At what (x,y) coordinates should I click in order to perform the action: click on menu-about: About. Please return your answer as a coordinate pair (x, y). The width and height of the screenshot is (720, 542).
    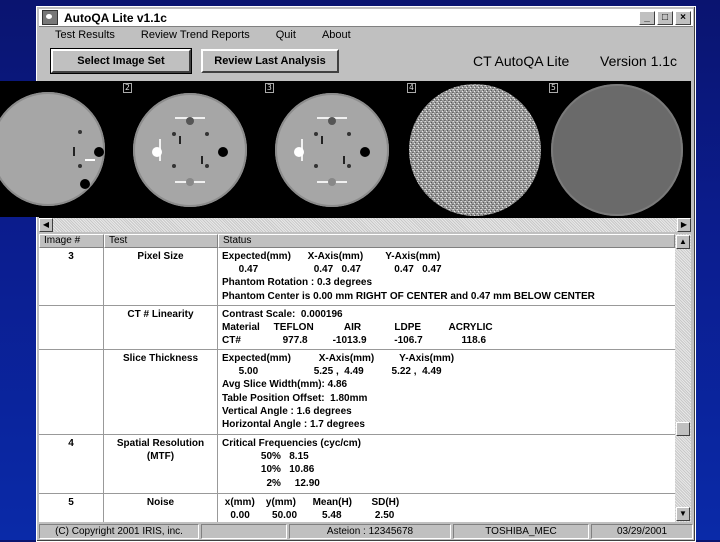
    Looking at the image, I should click on (336, 35).